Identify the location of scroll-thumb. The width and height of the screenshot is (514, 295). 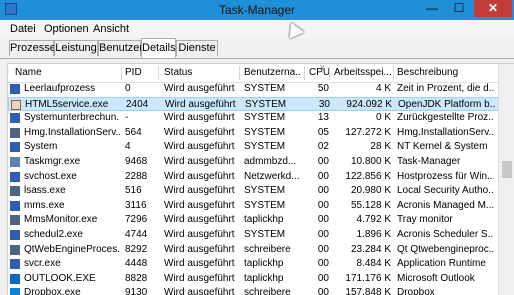
(507, 169).